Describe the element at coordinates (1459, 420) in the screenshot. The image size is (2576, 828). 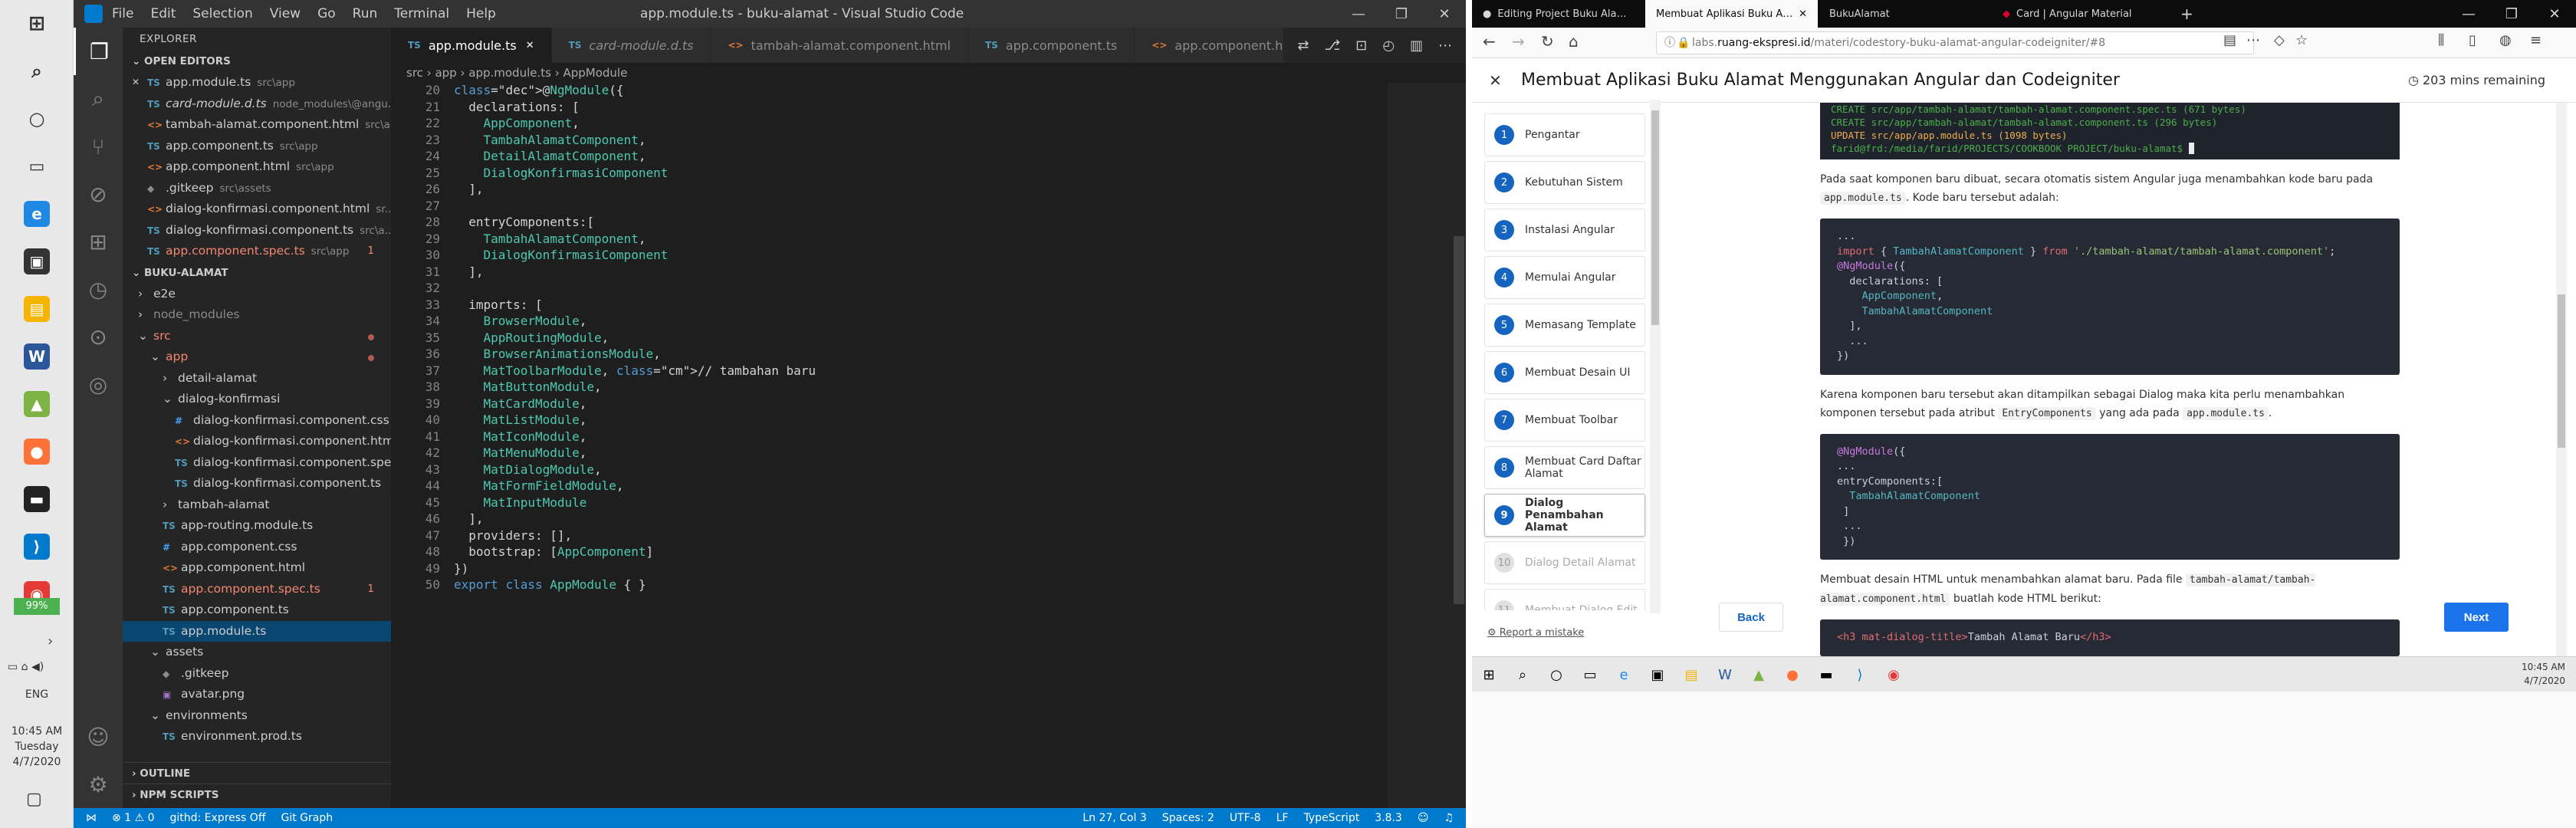
I see `editor-scrollbar` at that location.